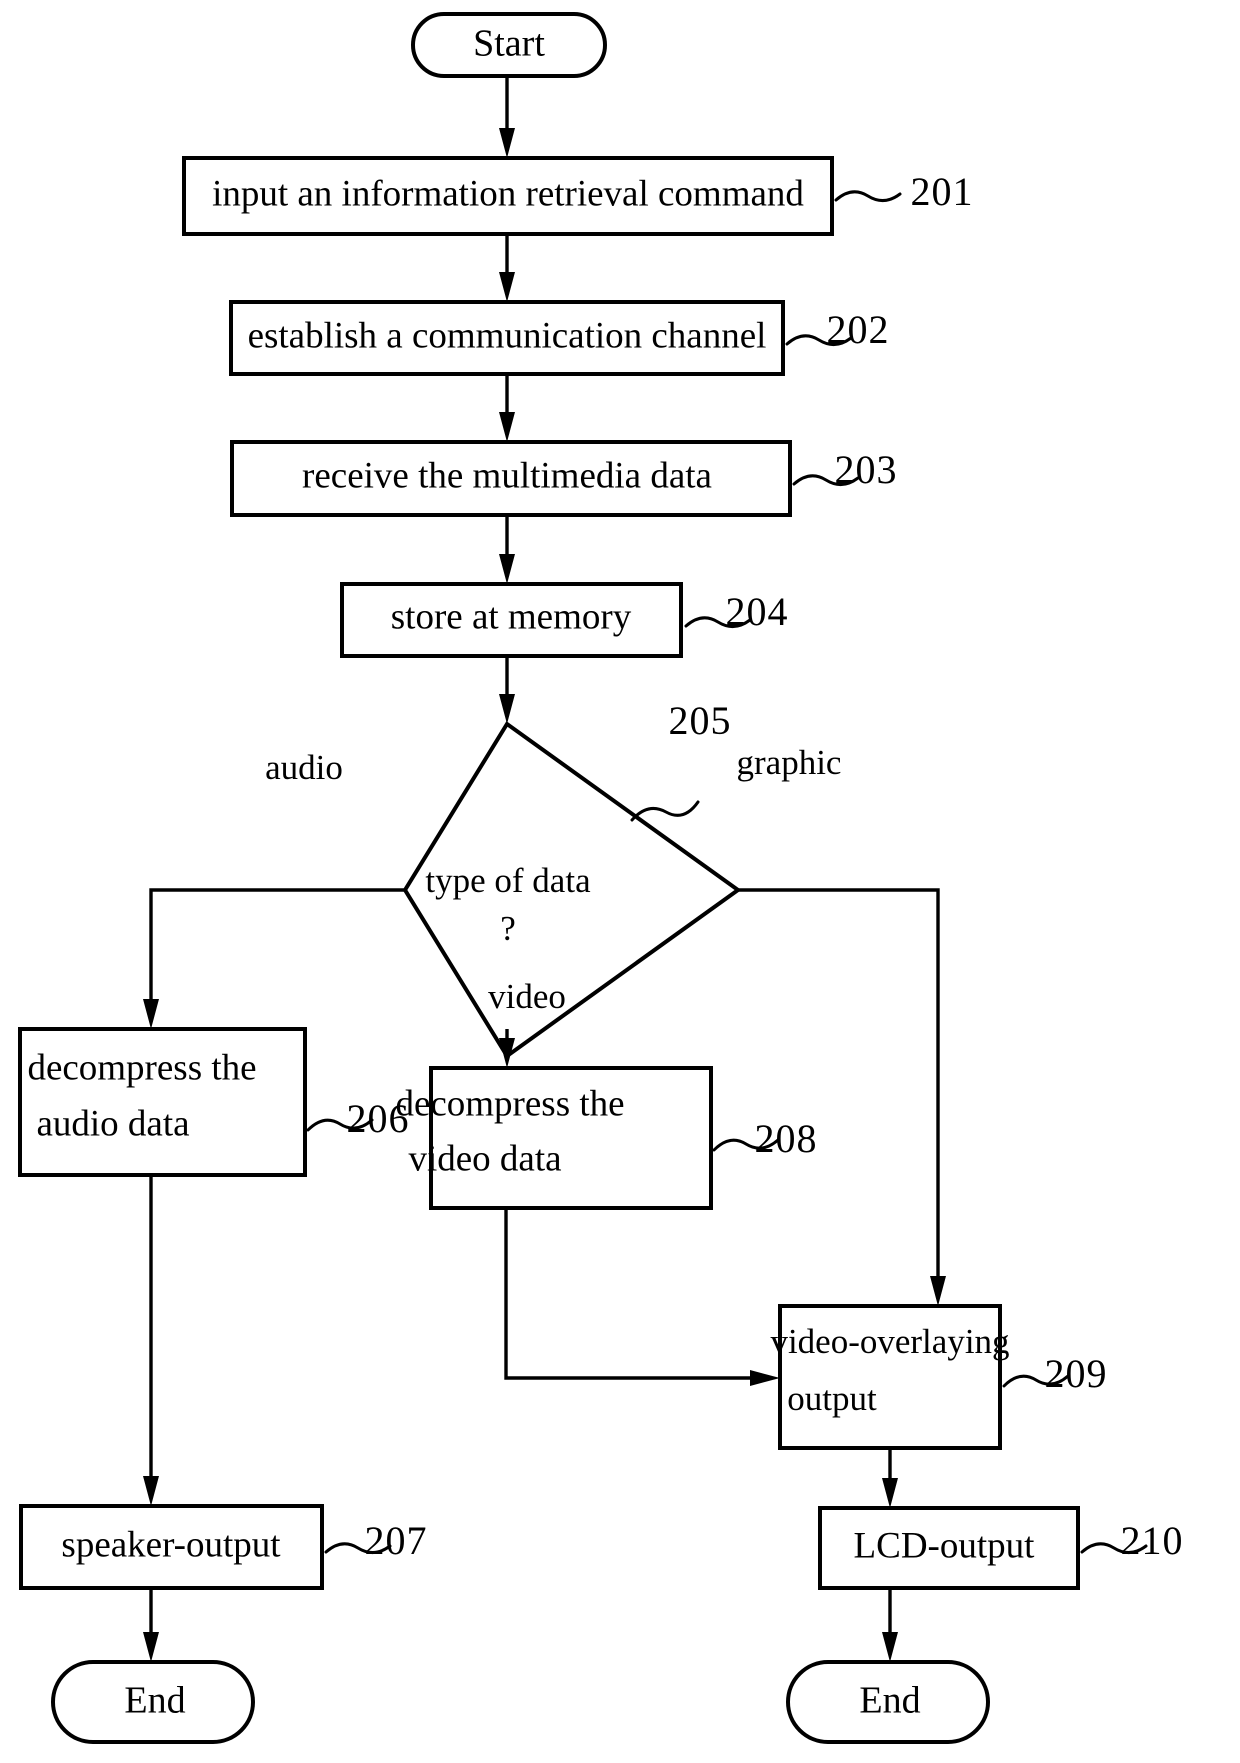 The image size is (1240, 1763). What do you see at coordinates (508, 880) in the screenshot?
I see `decision-205-label-line1: type of data` at bounding box center [508, 880].